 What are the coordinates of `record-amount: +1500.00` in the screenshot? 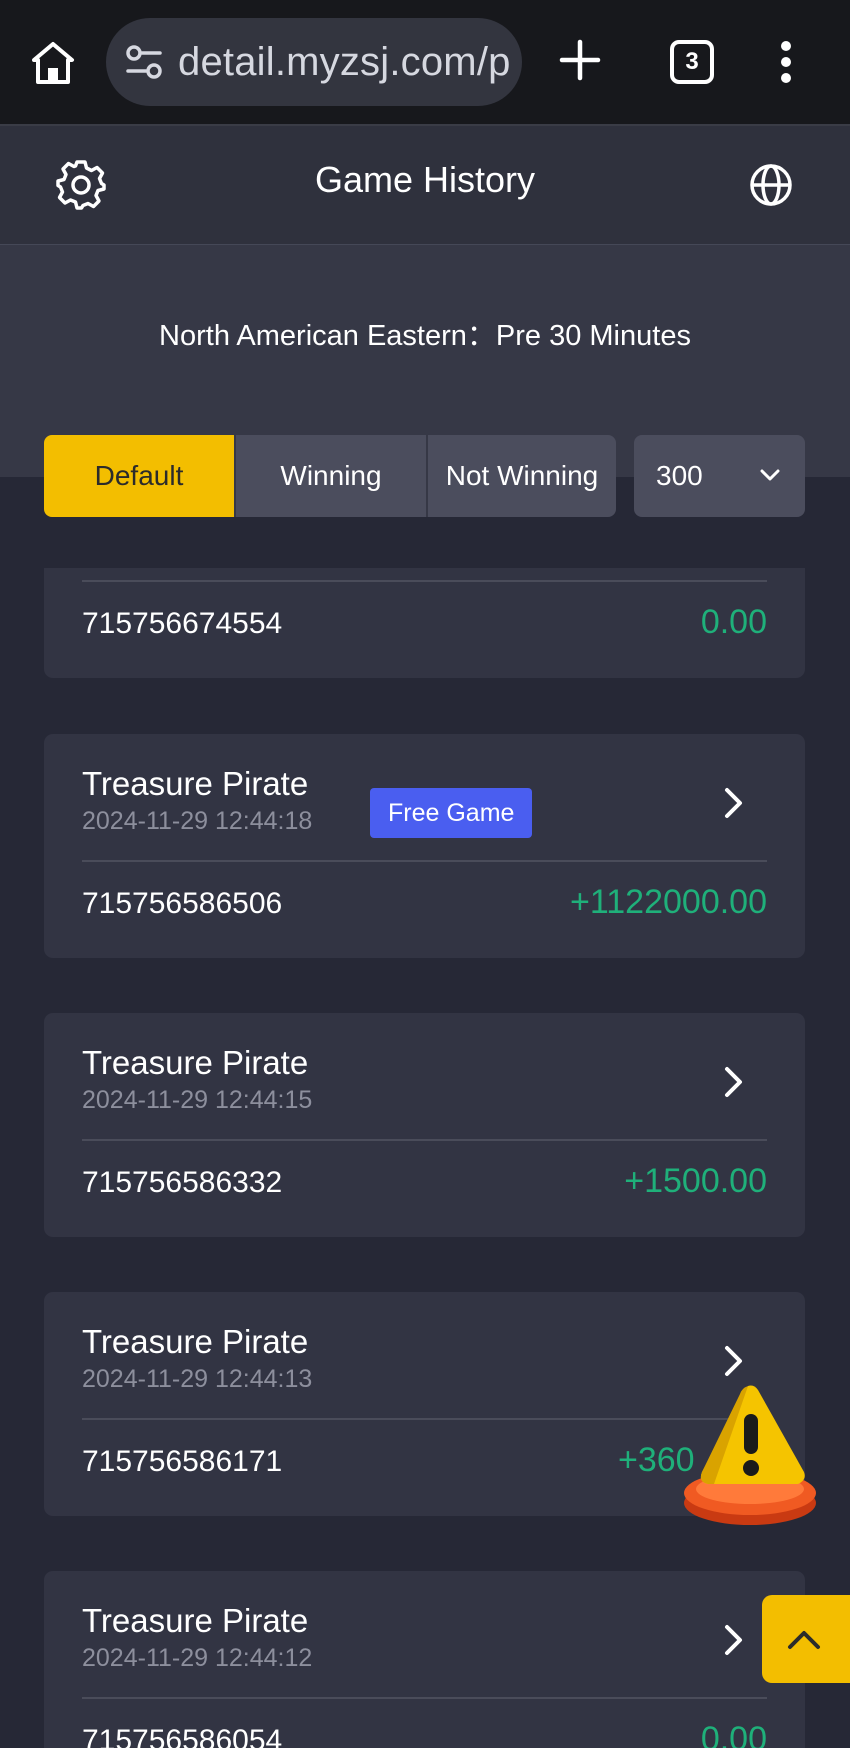 It's located at (695, 1181).